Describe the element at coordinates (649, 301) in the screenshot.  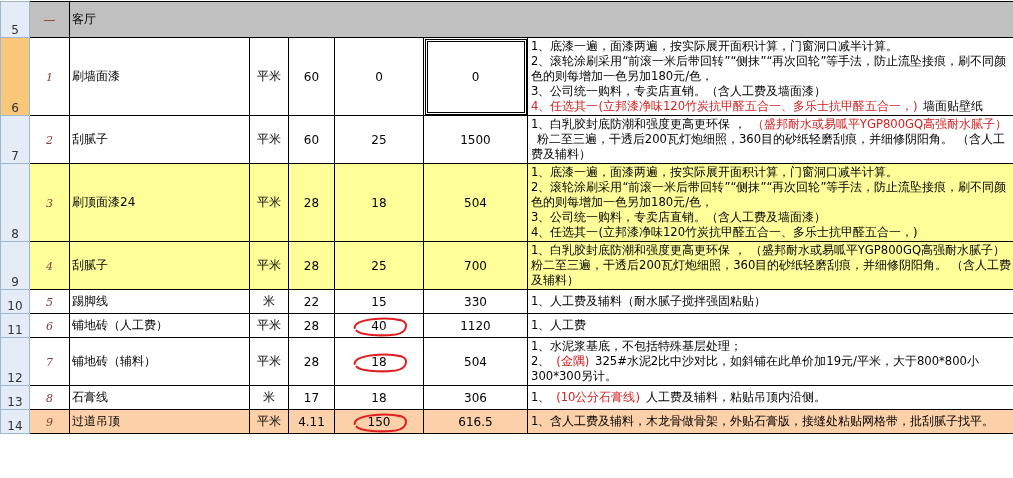
I see `description-text: 1、人工费及辅料（耐水腻子搅拌强固粘贴）` at that location.